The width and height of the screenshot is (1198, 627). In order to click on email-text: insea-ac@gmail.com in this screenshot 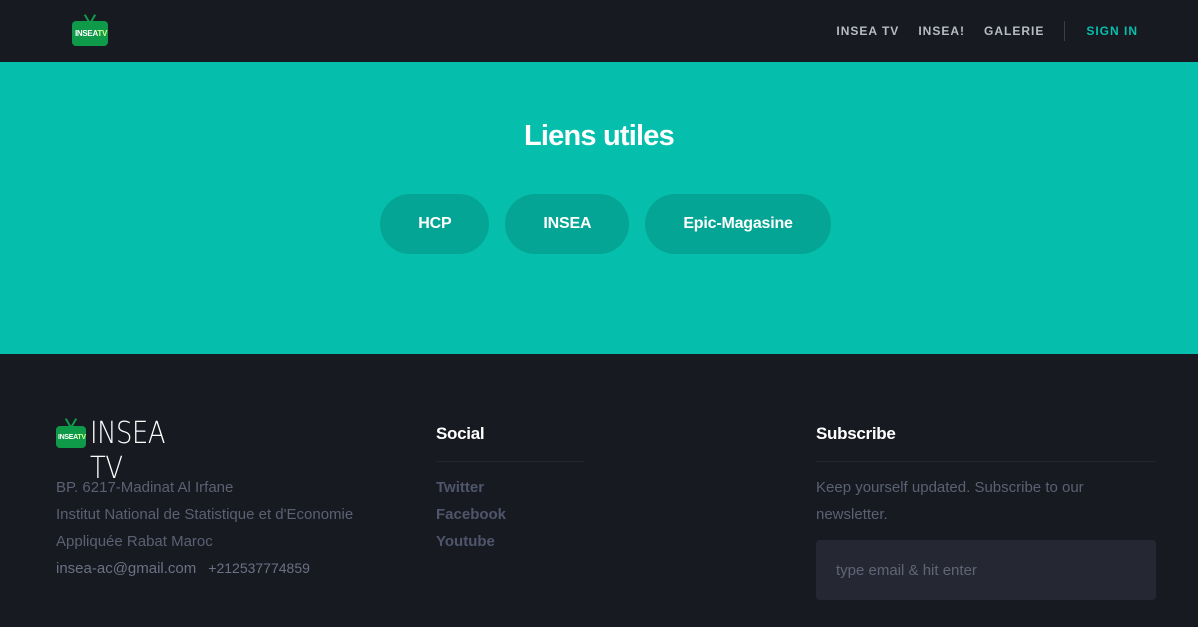, I will do `click(126, 568)`.